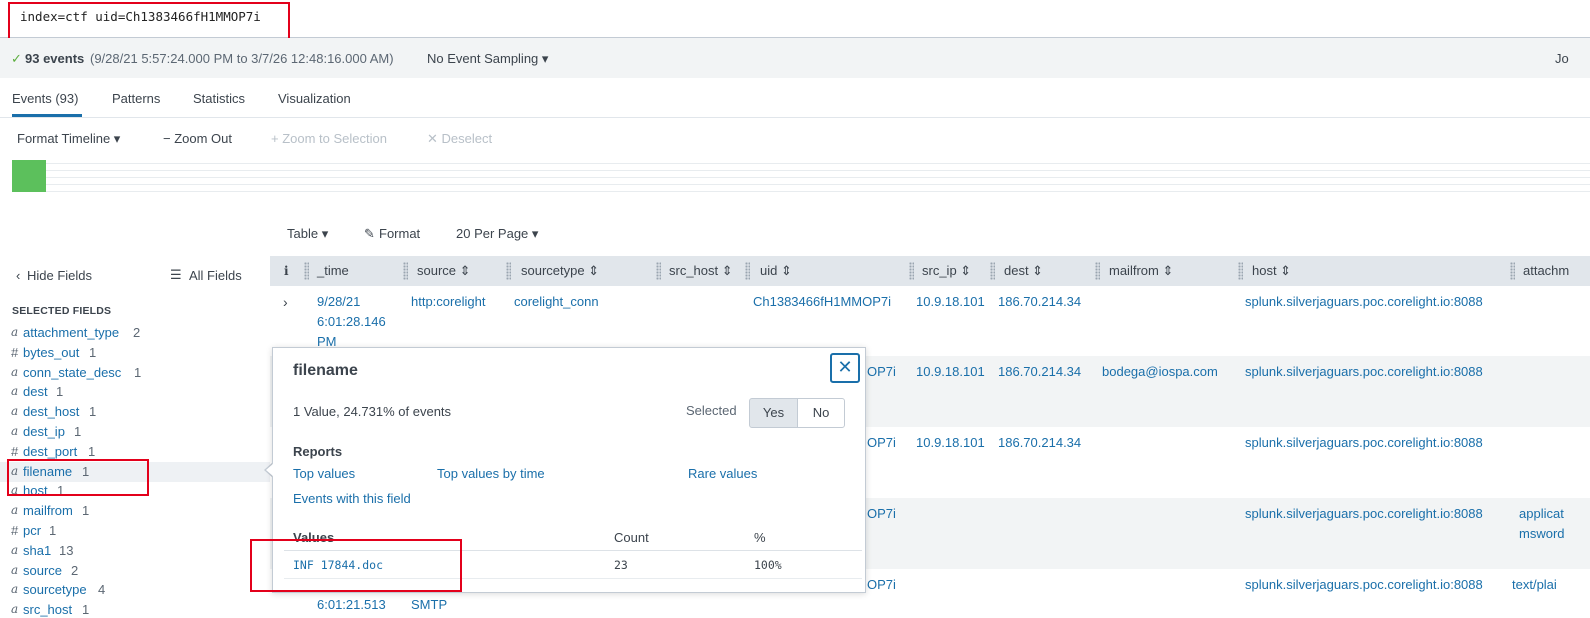 This screenshot has width=1590, height=618. What do you see at coordinates (32, 530) in the screenshot?
I see `field-name: pcr` at bounding box center [32, 530].